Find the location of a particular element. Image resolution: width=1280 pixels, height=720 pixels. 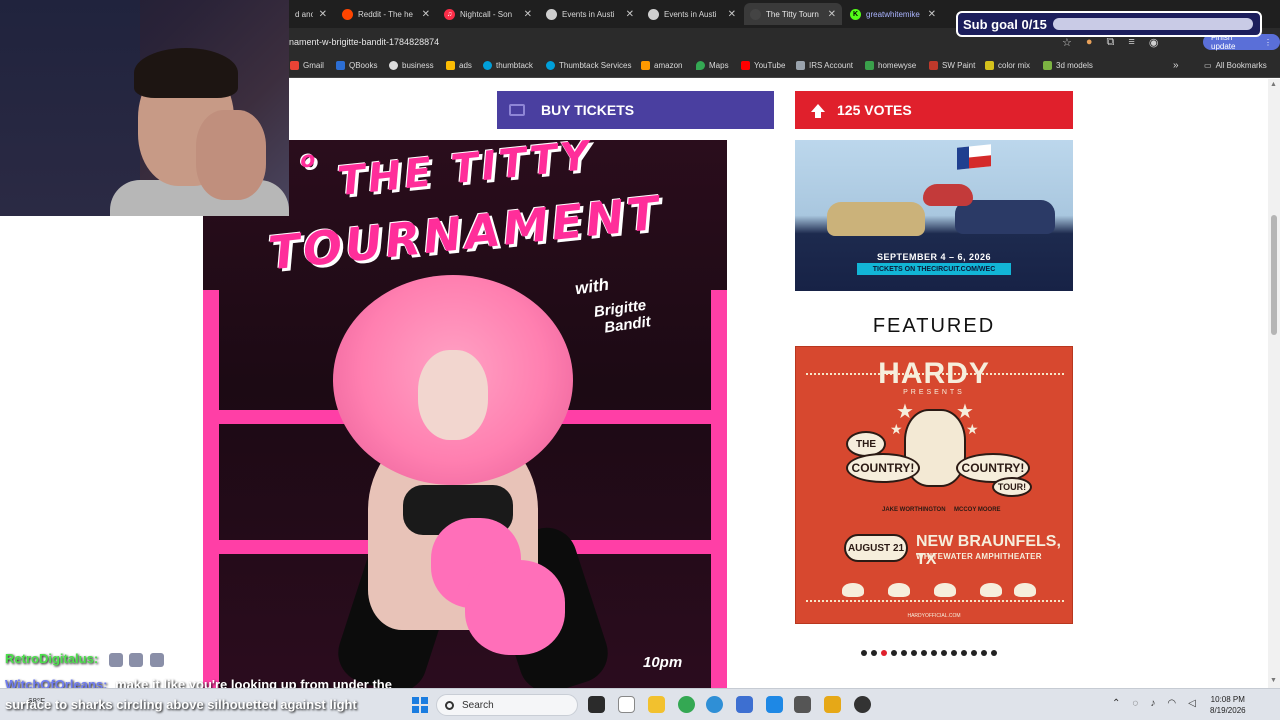

tab-label: Nightcall - Son is located at coordinates (486, 14).